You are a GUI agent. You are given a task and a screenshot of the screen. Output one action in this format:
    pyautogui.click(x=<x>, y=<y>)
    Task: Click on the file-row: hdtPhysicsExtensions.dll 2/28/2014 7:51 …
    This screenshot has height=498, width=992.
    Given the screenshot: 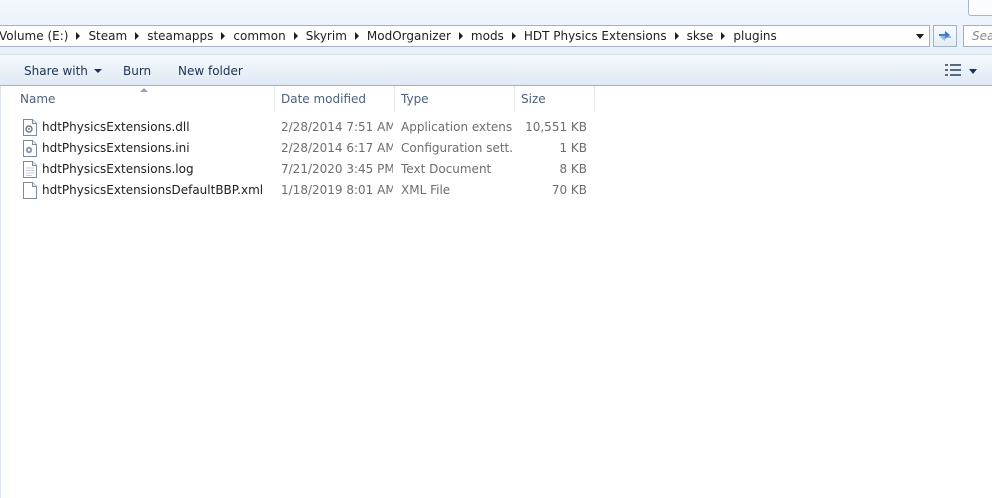 What is the action you would take?
    pyautogui.click(x=300, y=127)
    